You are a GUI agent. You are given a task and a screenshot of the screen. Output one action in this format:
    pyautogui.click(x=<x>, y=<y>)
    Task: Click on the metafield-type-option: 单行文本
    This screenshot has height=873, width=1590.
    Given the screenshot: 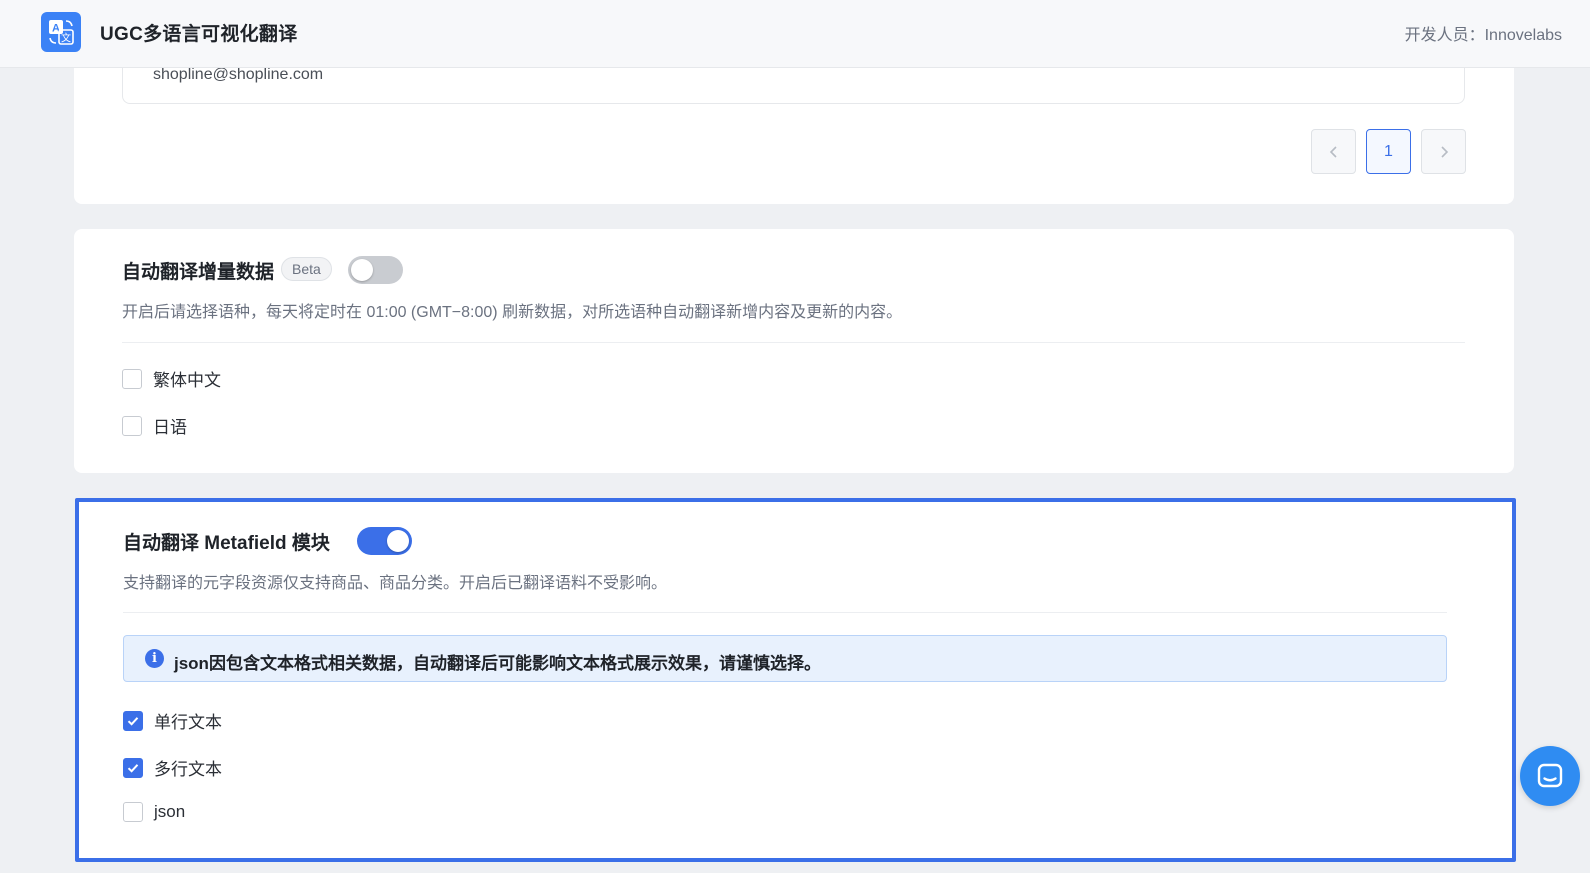 What is the action you would take?
    pyautogui.click(x=172, y=720)
    